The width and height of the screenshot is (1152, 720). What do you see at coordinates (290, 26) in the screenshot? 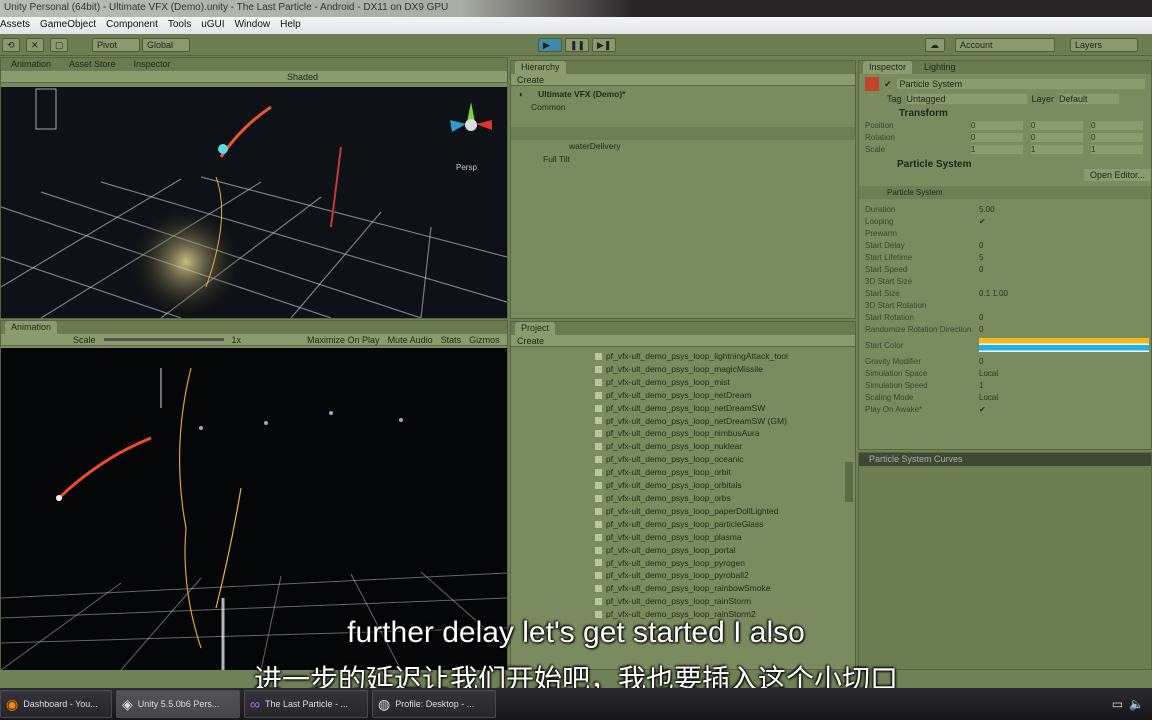
I see `menu-help: Help` at bounding box center [290, 26].